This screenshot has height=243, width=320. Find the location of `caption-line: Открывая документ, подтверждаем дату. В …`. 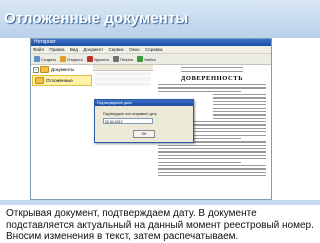

caption-line: Открывая документ, подтверждаем дату. В … is located at coordinates (131, 213).